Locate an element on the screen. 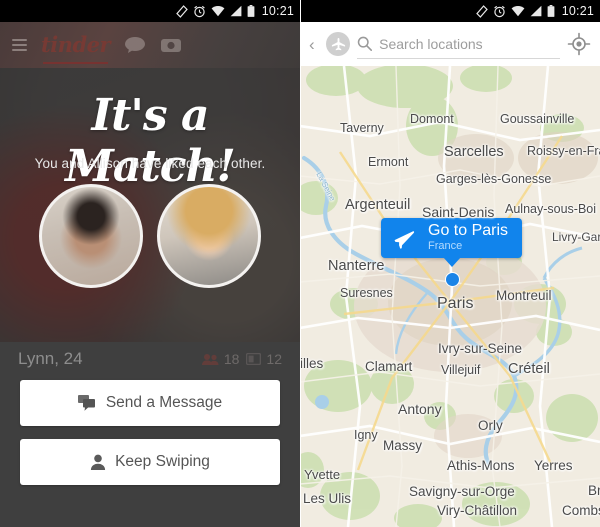 The height and width of the screenshot is (527, 600). map-label: illes is located at coordinates (312, 363).